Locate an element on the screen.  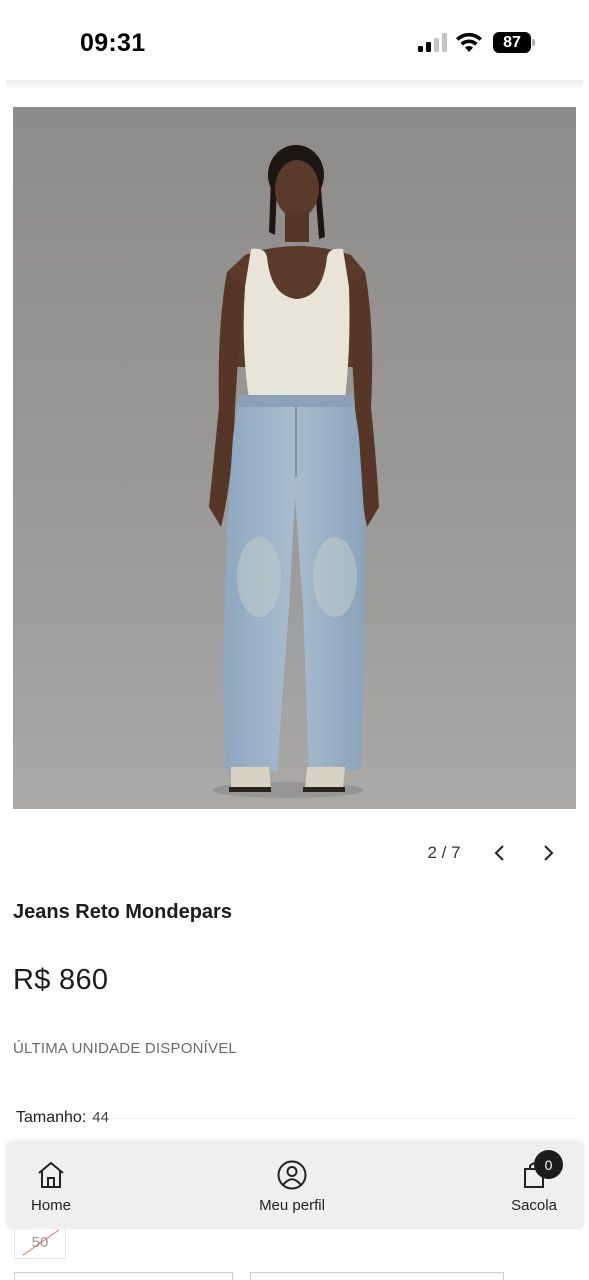
size-option-unavailable: 50 is located at coordinates (40, 1242).